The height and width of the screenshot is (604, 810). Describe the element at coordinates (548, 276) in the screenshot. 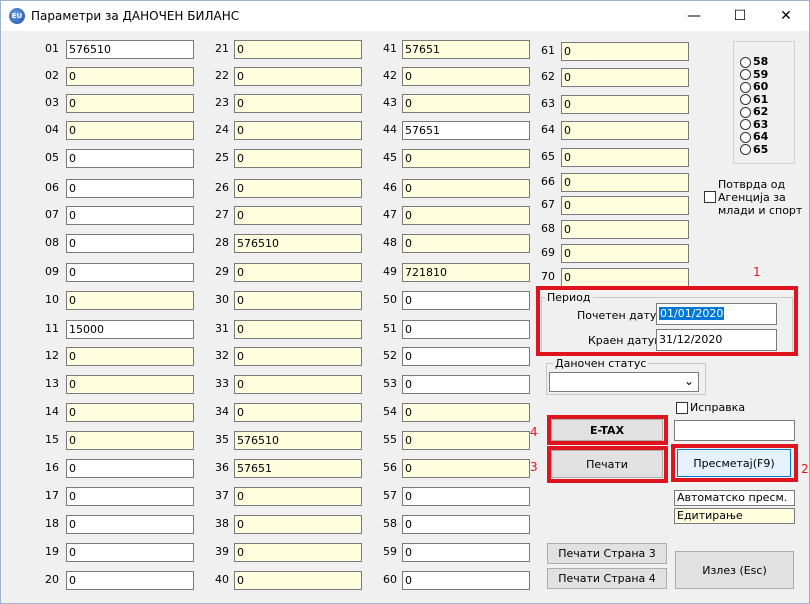

I see `row-label: 70` at that location.